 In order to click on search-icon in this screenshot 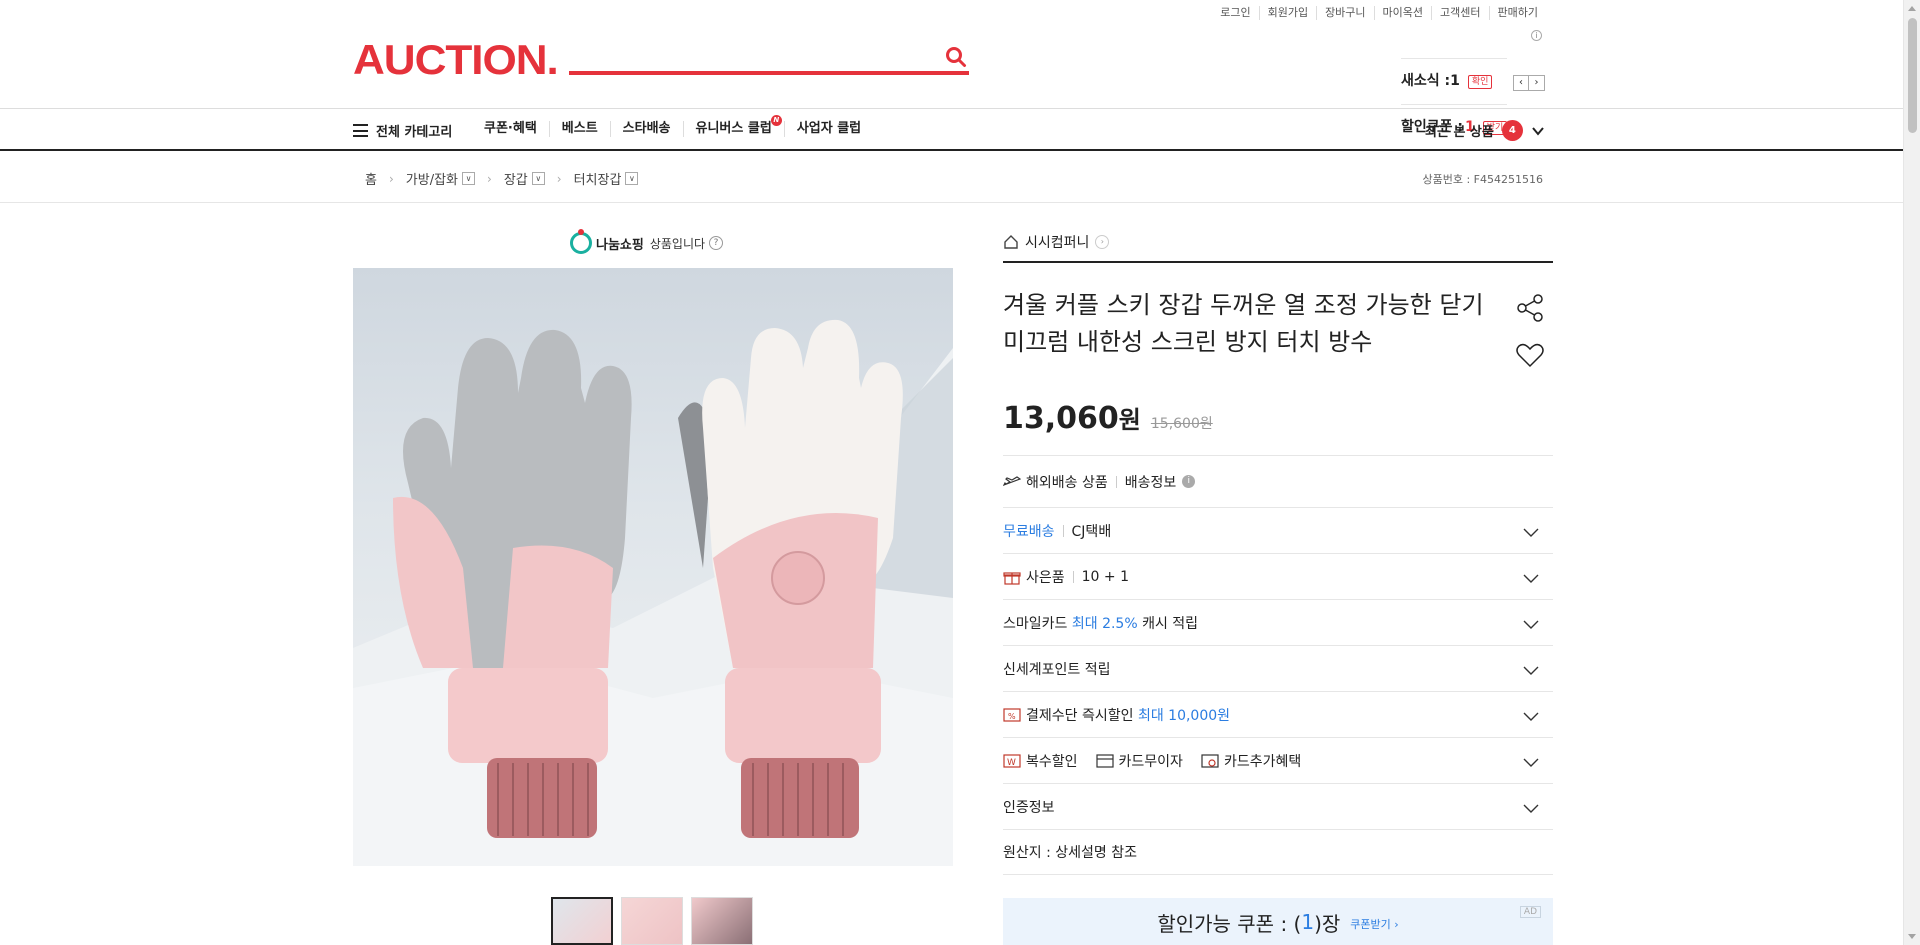, I will do `click(956, 57)`.